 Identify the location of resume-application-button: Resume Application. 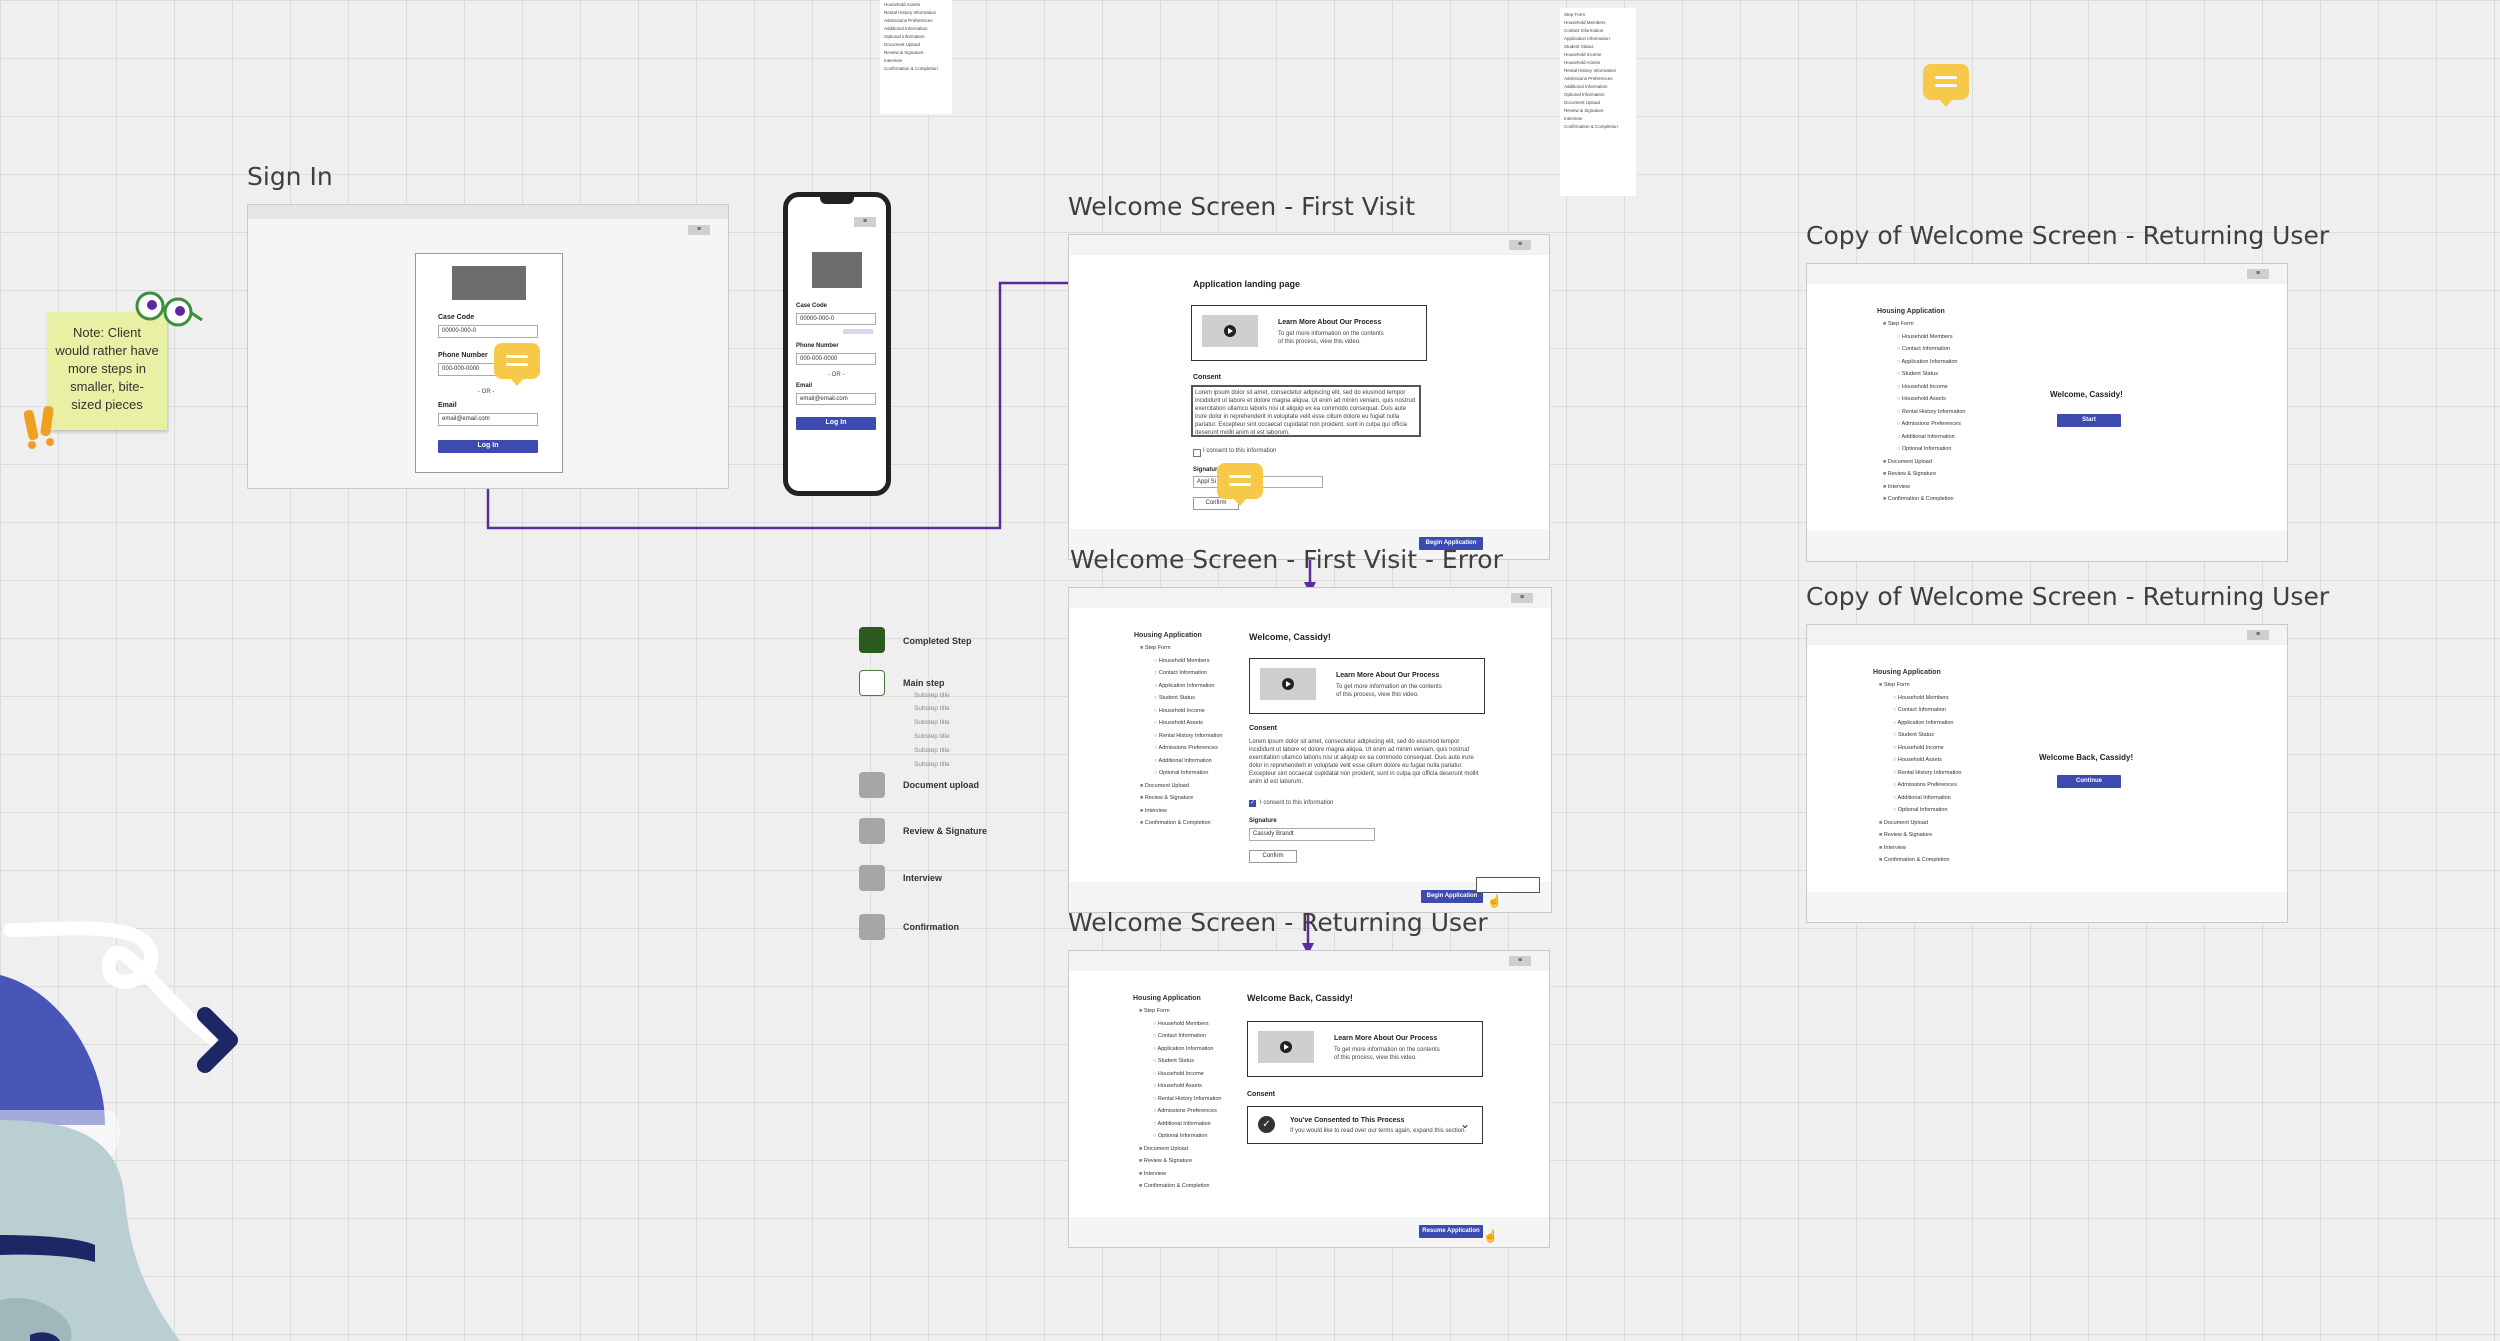
(1451, 1231).